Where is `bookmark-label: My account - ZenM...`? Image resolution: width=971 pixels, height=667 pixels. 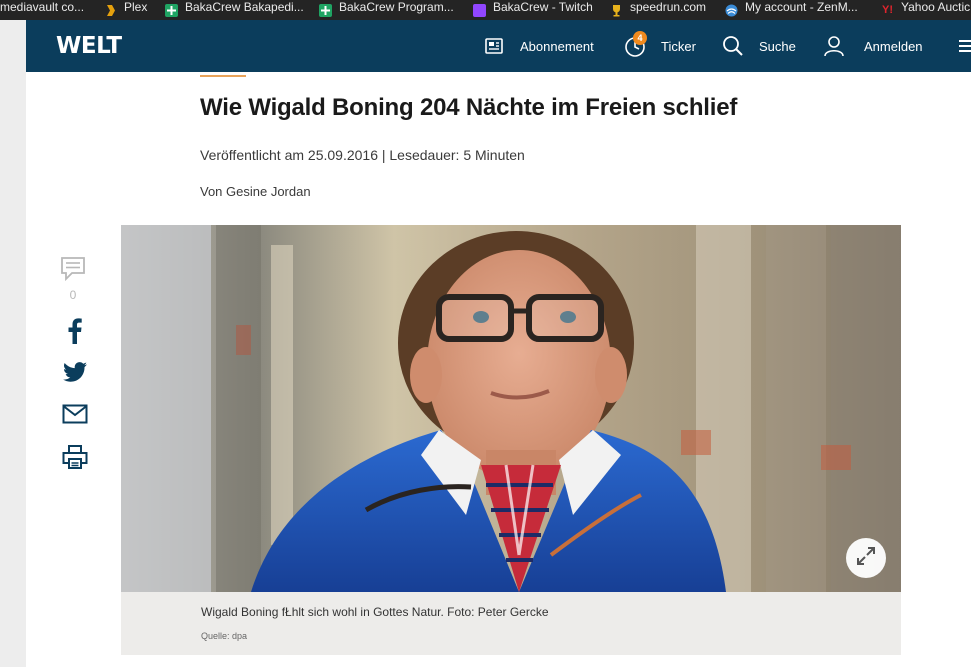
bookmark-label: My account - ZenM... is located at coordinates (801, 7).